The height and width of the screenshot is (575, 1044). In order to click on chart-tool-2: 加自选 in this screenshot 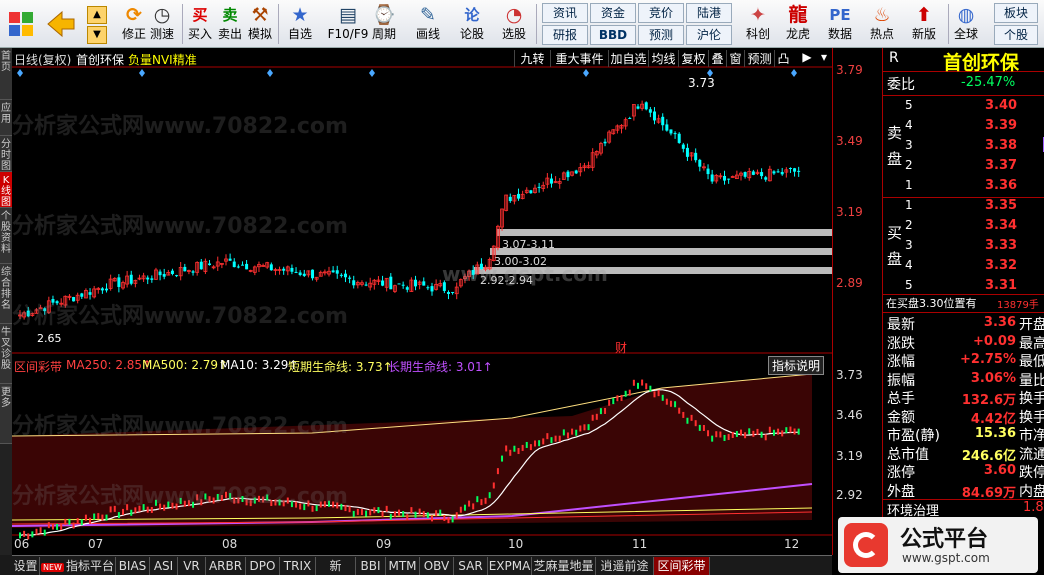, I will do `click(628, 58)`.